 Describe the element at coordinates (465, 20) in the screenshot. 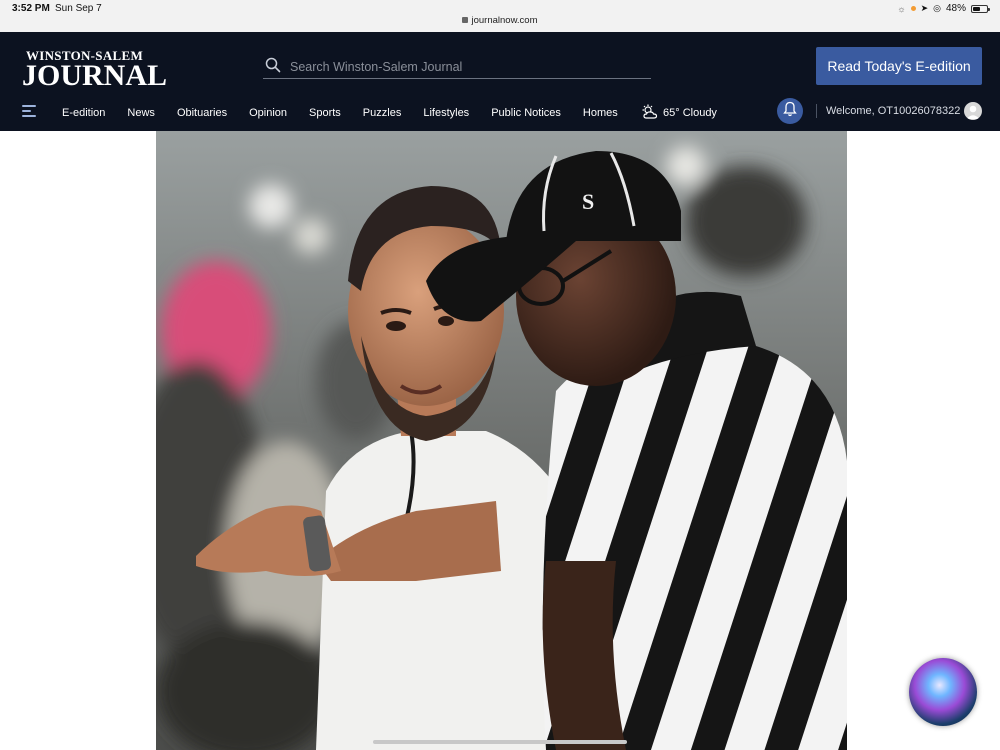

I see `lock-icon` at that location.